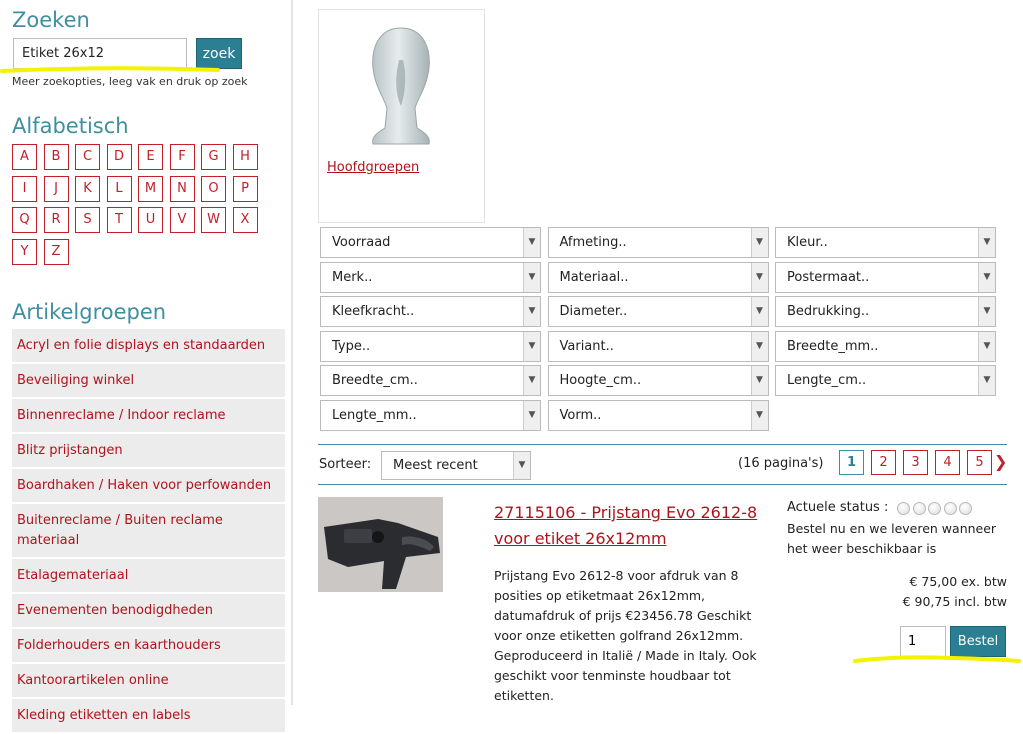  Describe the element at coordinates (345, 464) in the screenshot. I see `sort-label: Sorteer:` at that location.